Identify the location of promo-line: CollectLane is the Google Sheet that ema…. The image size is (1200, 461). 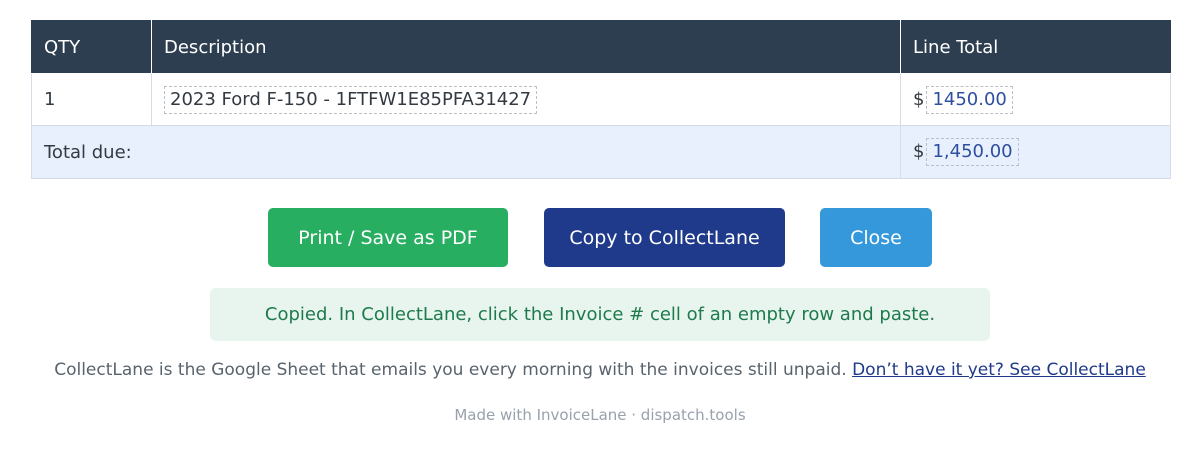
(600, 370).